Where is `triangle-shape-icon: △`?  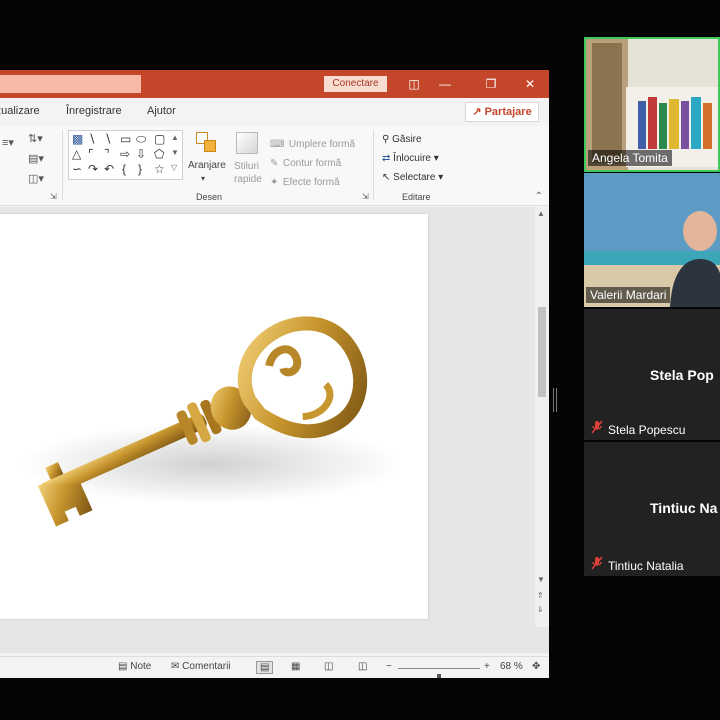
triangle-shape-icon: △ is located at coordinates (76, 154).